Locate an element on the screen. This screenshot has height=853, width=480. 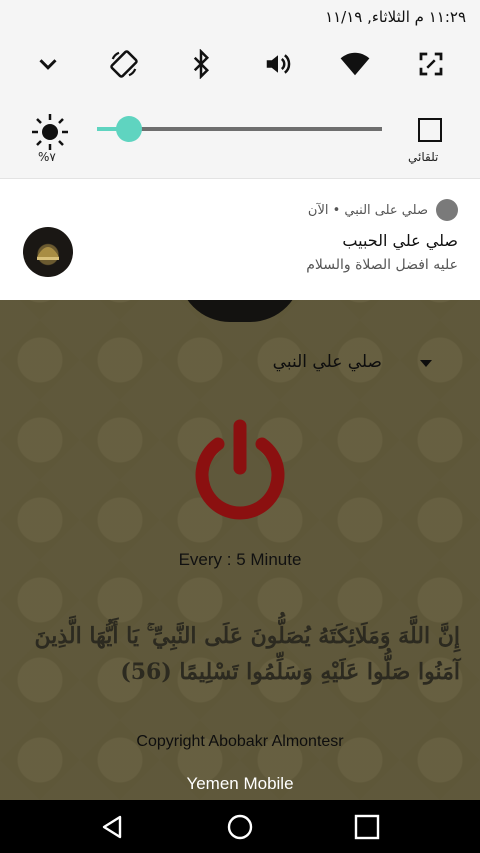
home-icon is located at coordinates (240, 827).